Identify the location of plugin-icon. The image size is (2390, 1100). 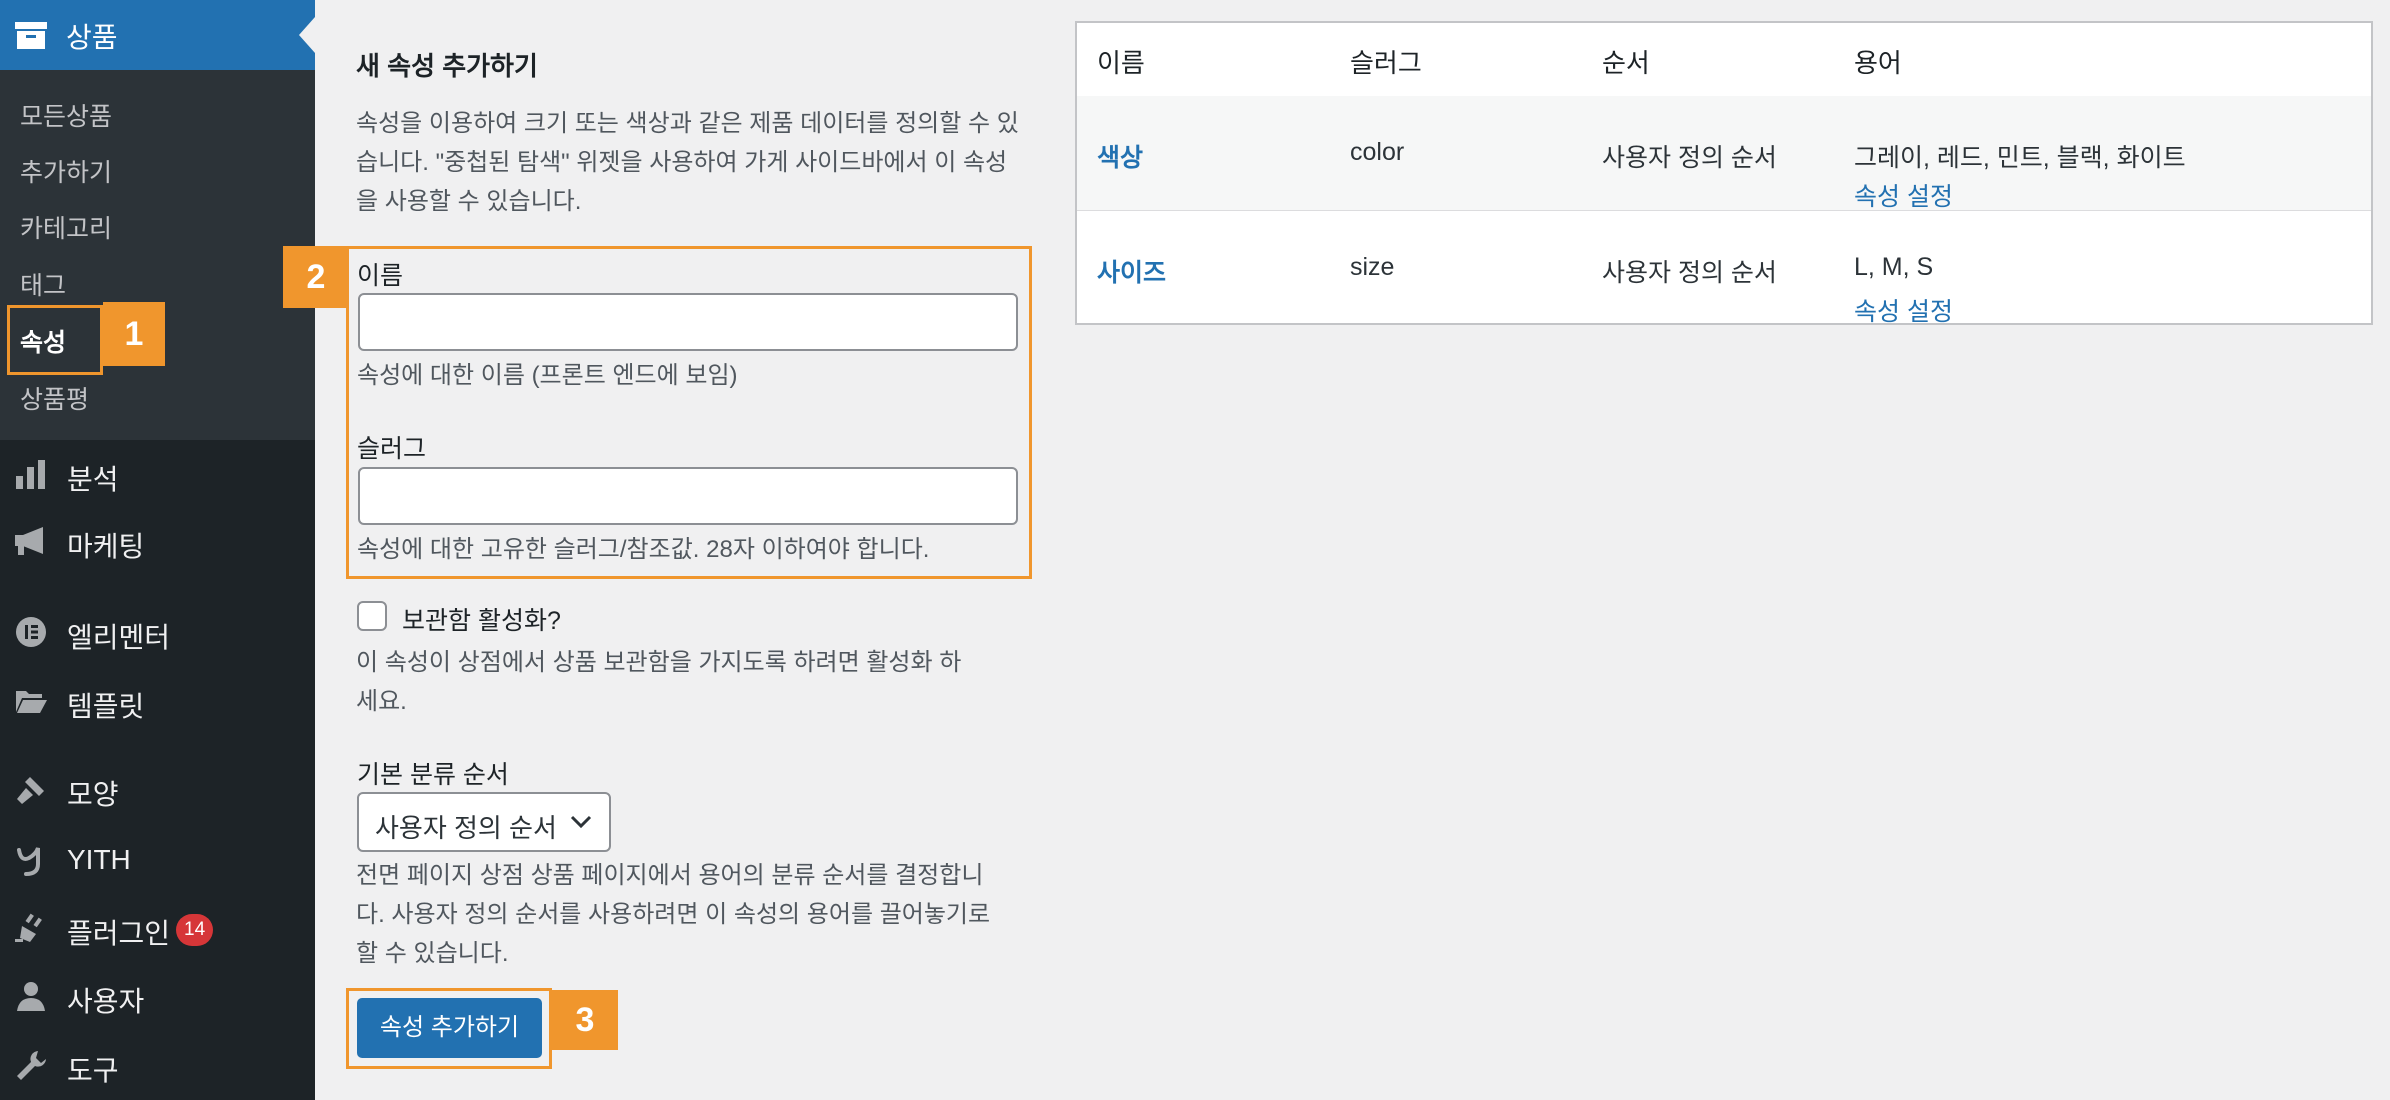
(28, 927).